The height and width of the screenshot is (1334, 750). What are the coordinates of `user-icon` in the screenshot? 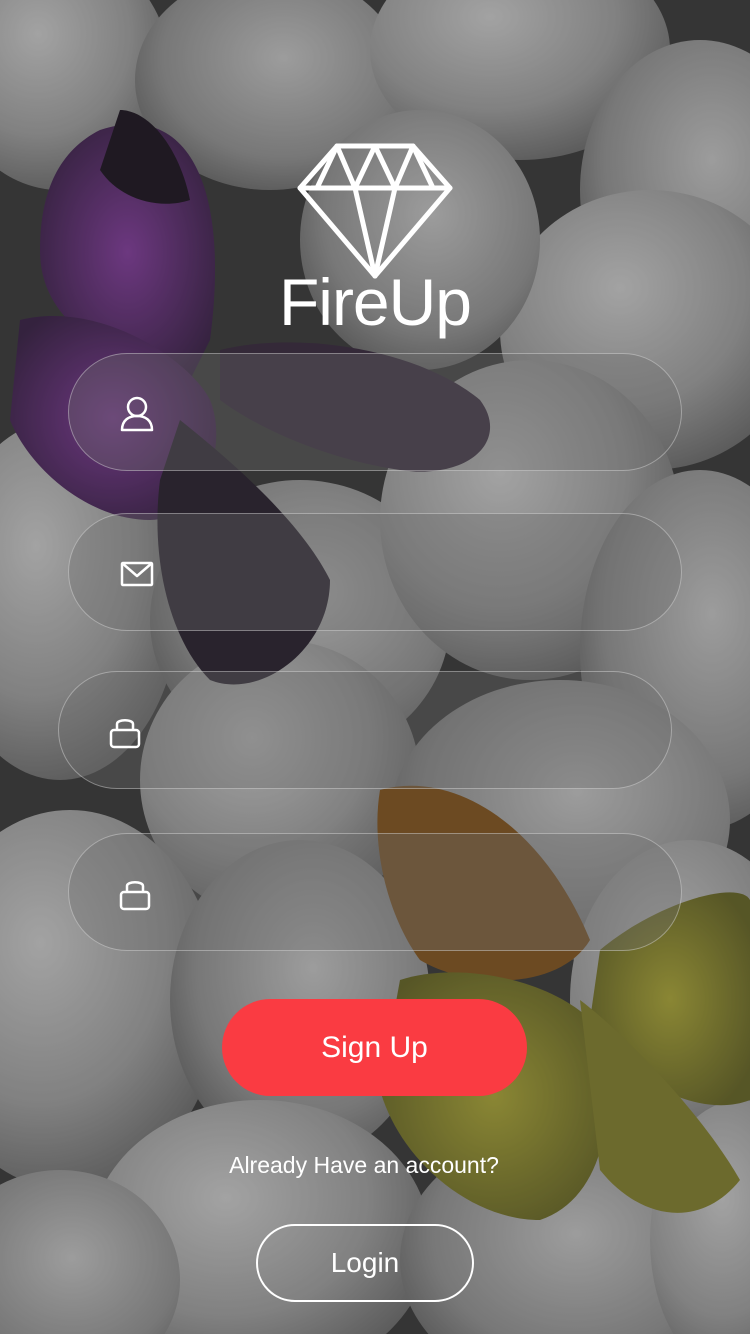 It's located at (137, 414).